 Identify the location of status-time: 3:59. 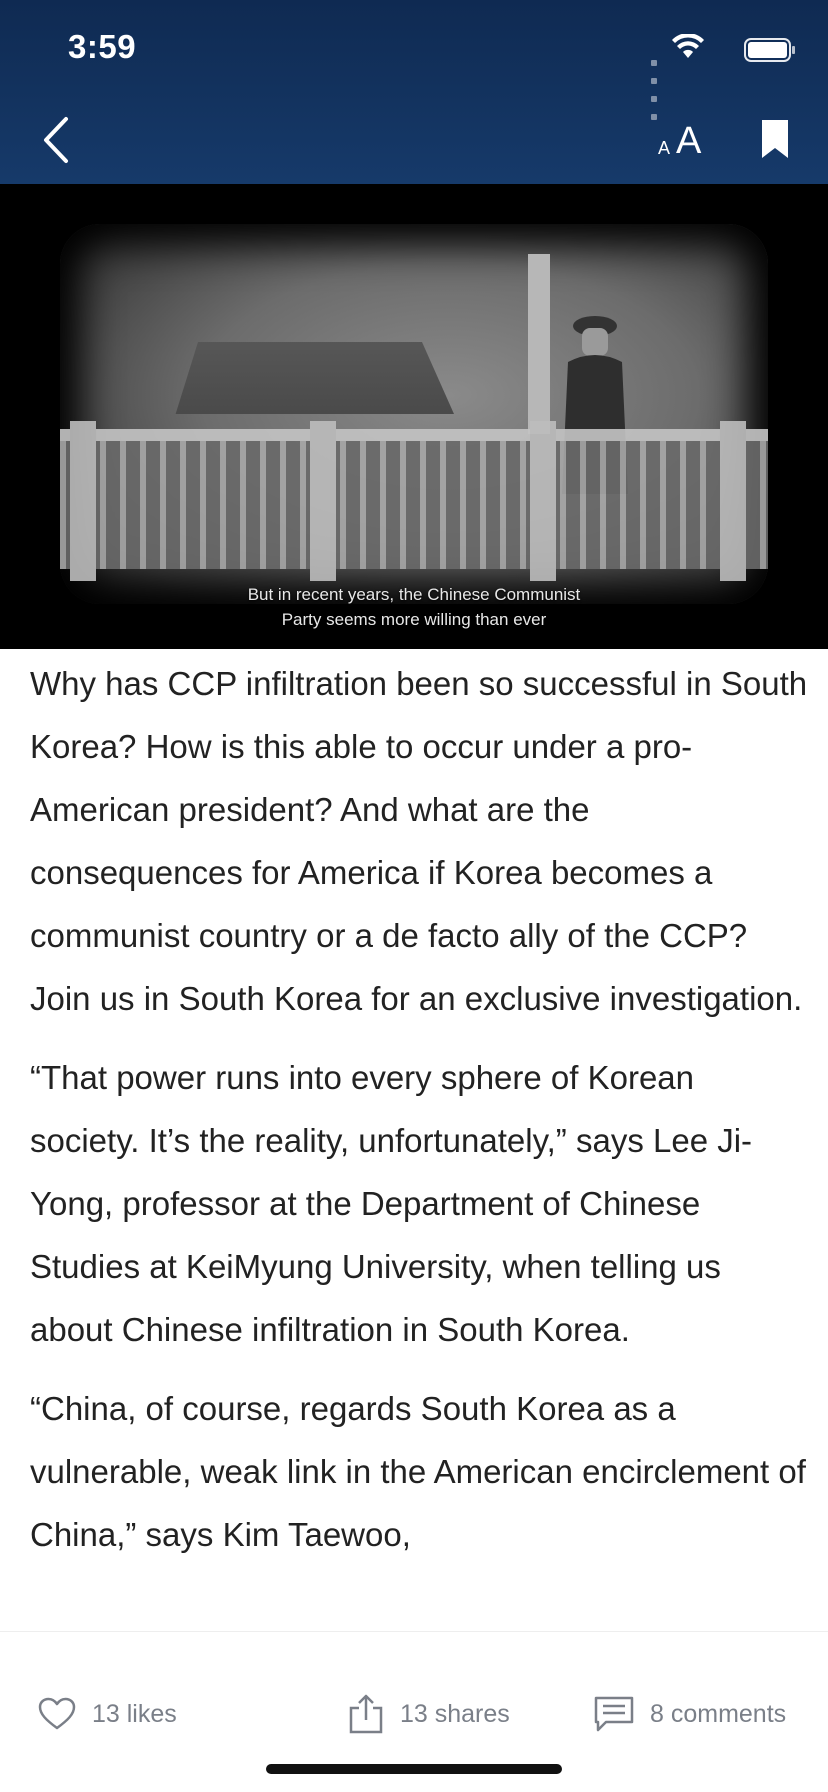
(102, 46).